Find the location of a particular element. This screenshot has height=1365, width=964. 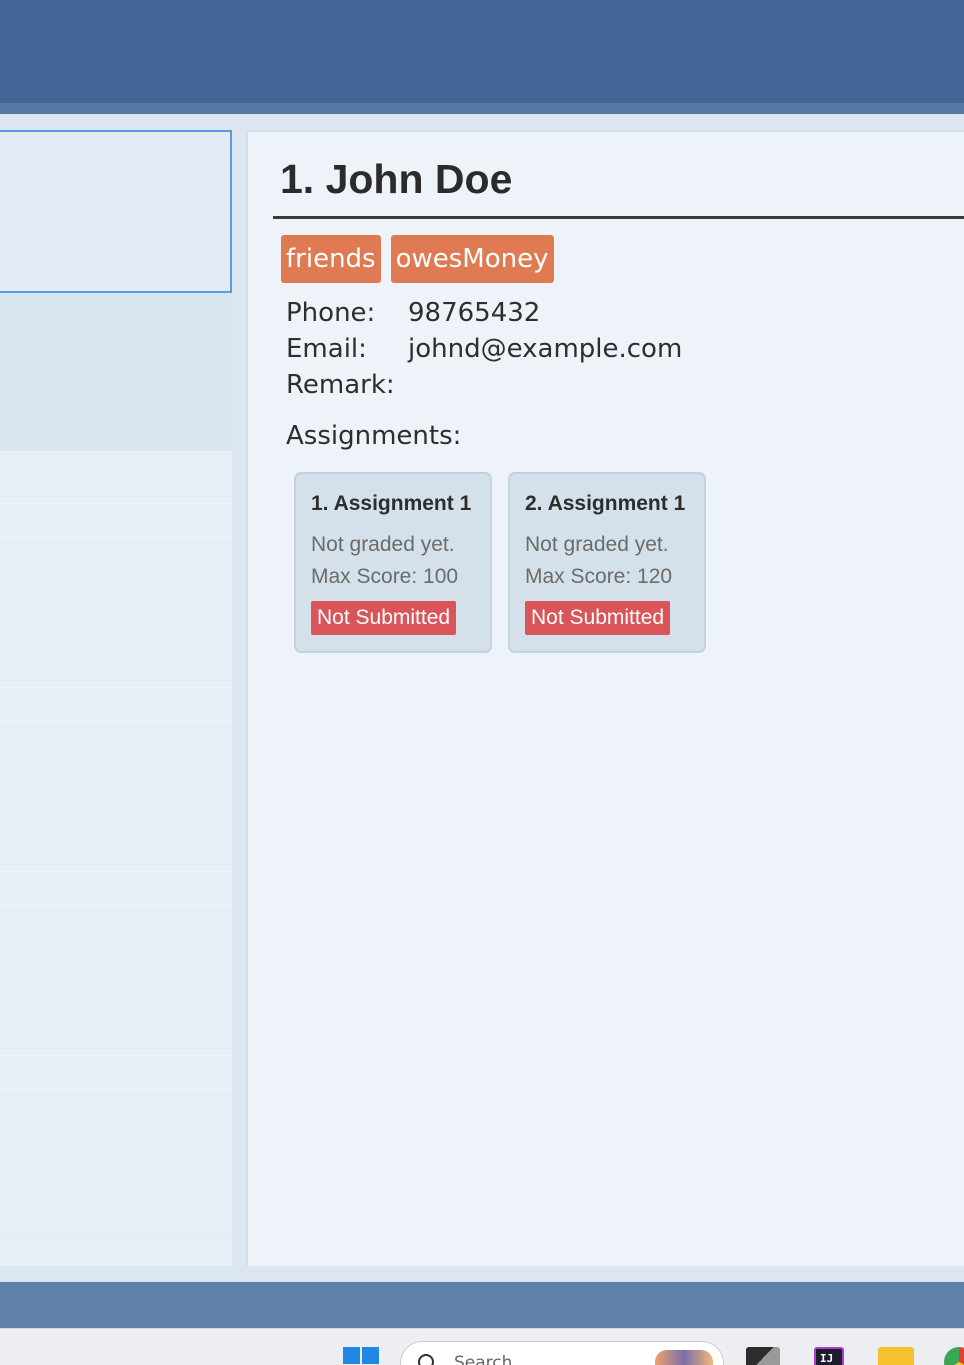

phone-value: 98765432 is located at coordinates (474, 313).